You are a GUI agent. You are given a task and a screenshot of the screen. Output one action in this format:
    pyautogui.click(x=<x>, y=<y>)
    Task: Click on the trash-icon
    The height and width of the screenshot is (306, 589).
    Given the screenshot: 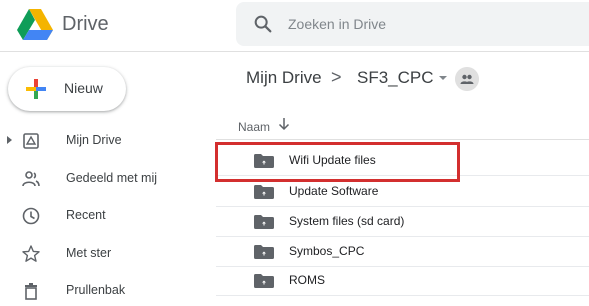 What is the action you would take?
    pyautogui.click(x=31, y=291)
    